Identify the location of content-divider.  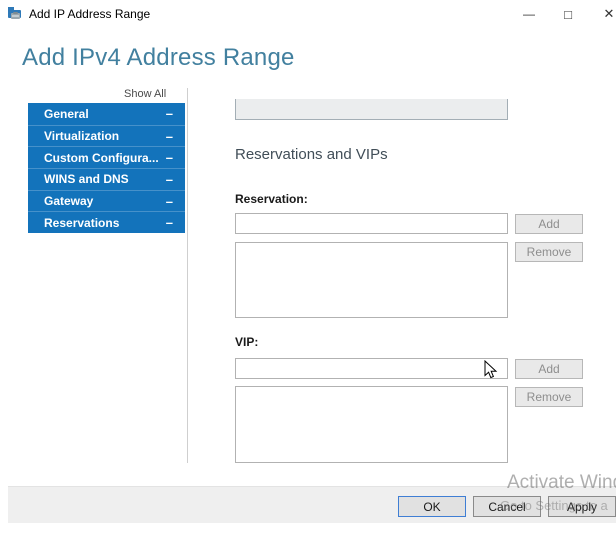
(187, 275).